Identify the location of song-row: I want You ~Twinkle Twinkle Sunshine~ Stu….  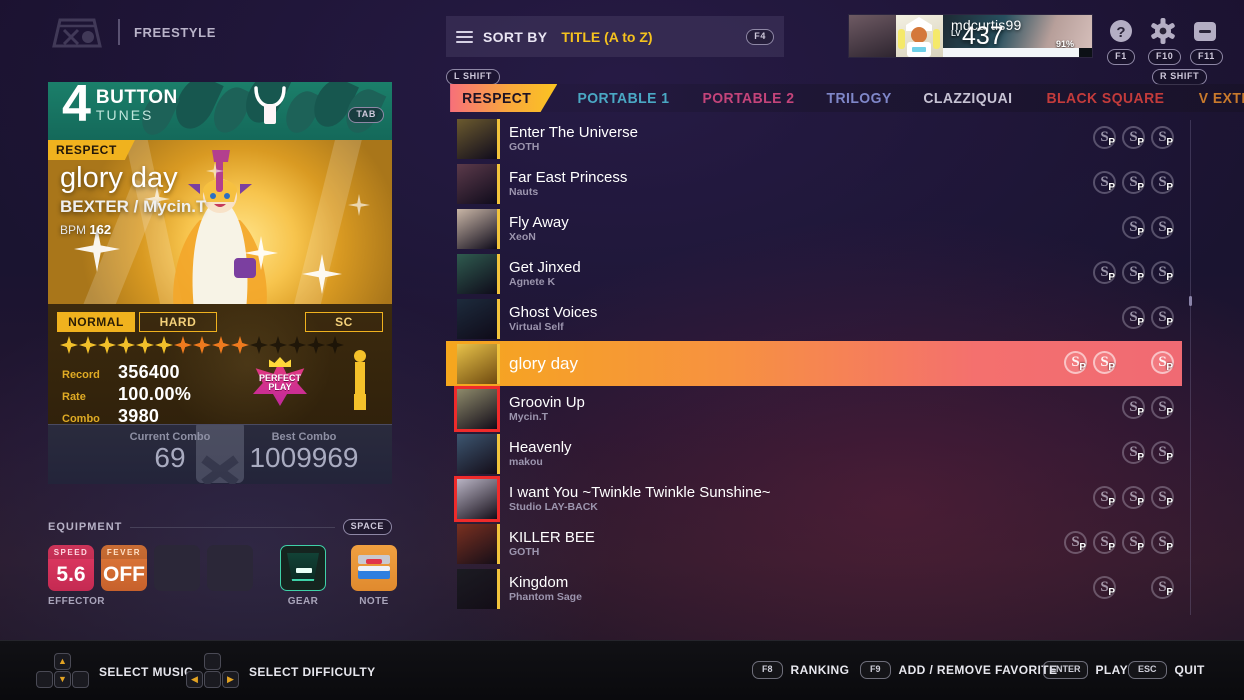
(814, 498).